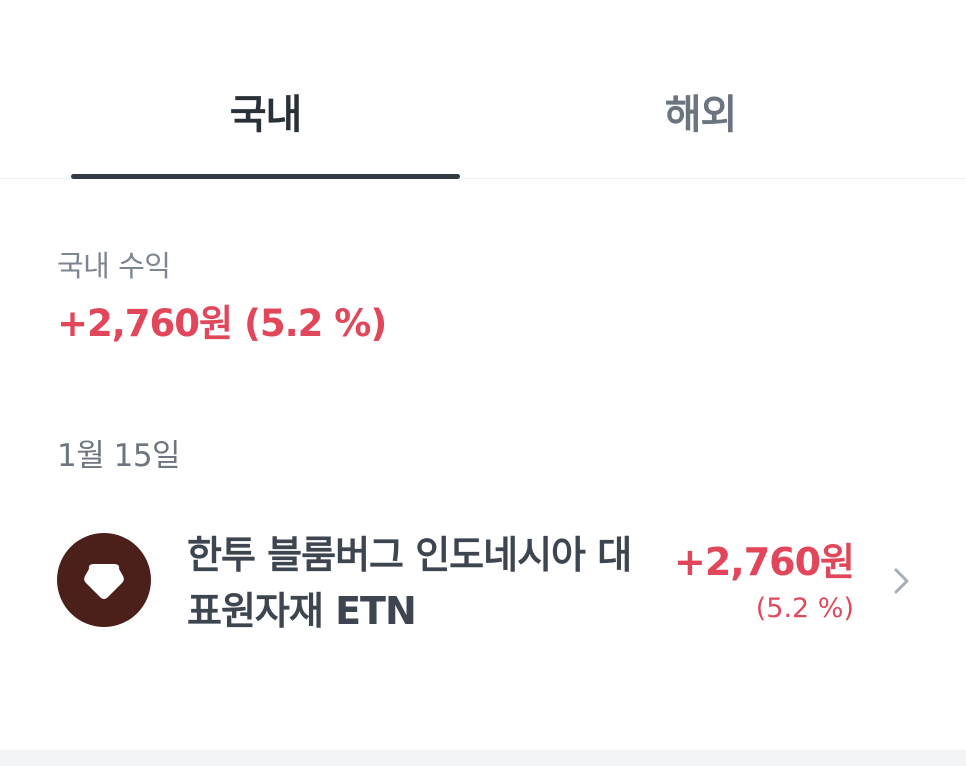 The image size is (966, 766). Describe the element at coordinates (265, 176) in the screenshot. I see `tab-active-indicator` at that location.